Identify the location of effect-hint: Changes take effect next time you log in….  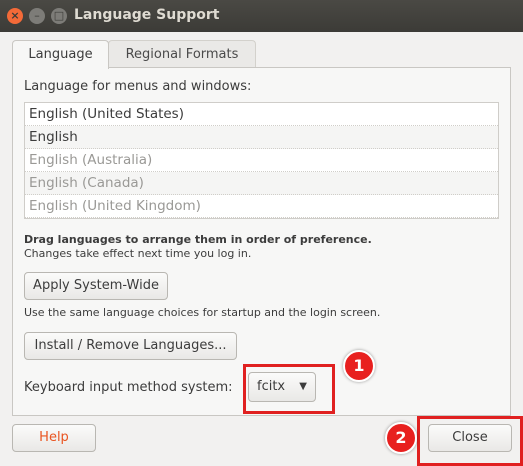
(138, 253).